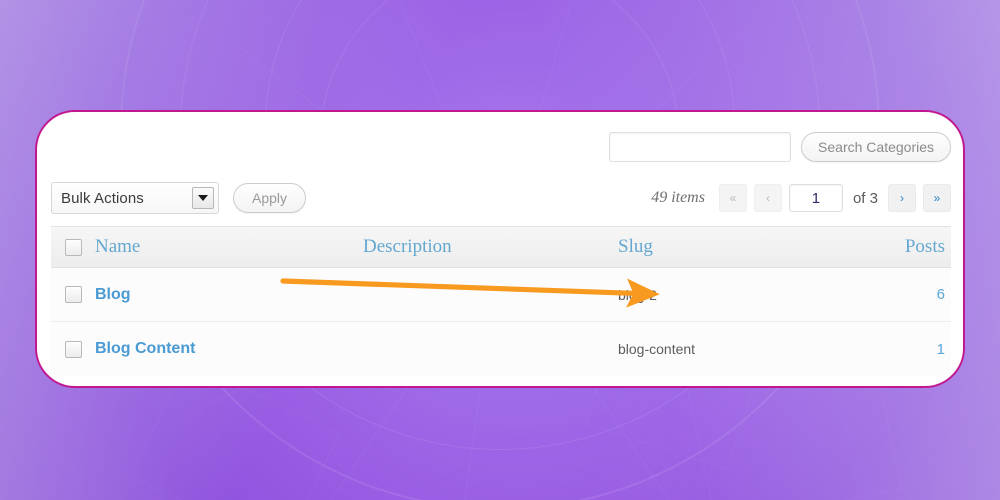 The height and width of the screenshot is (500, 1000). Describe the element at coordinates (909, 294) in the screenshot. I see `category-posts-count: 6` at that location.